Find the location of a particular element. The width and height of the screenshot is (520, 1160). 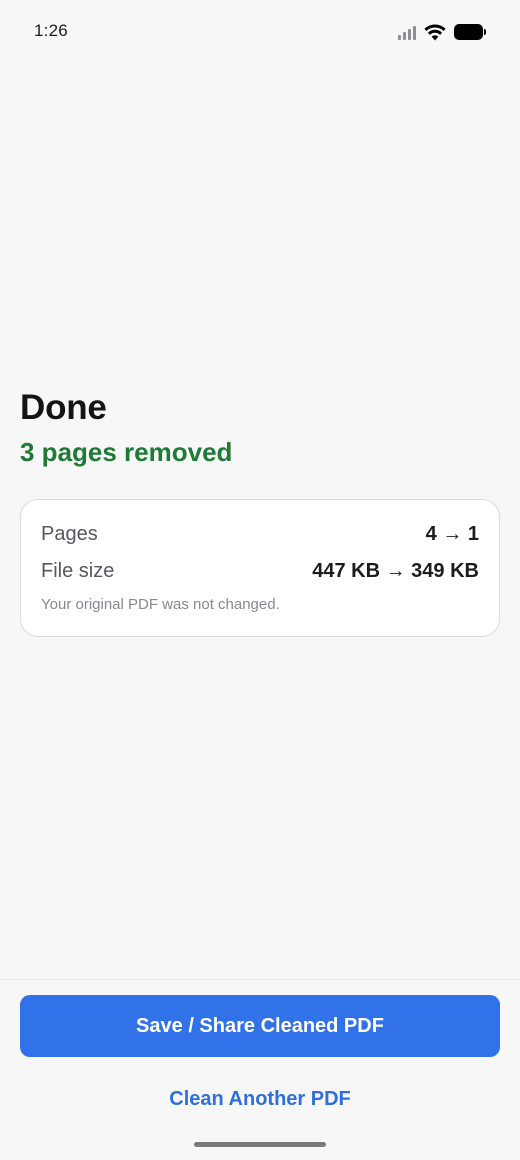

status-bar: 1:26 is located at coordinates (260, 31).